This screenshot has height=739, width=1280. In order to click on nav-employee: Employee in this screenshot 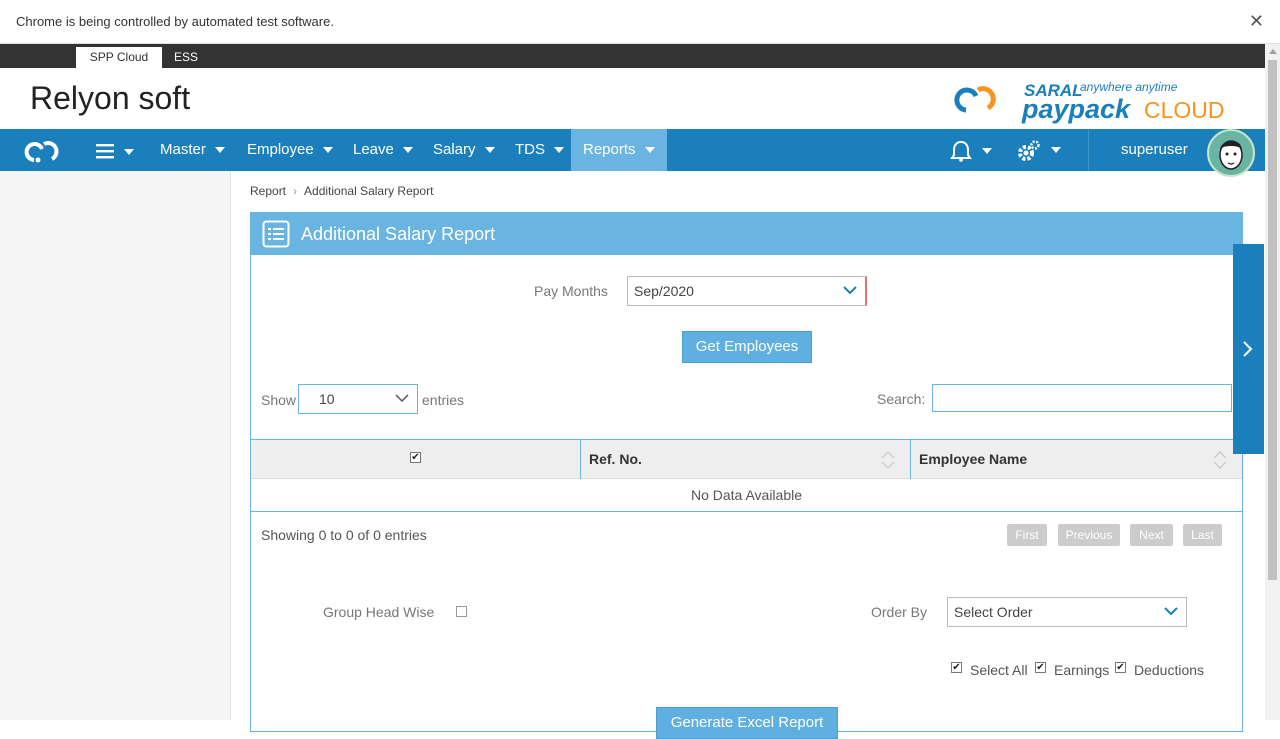, I will do `click(290, 150)`.